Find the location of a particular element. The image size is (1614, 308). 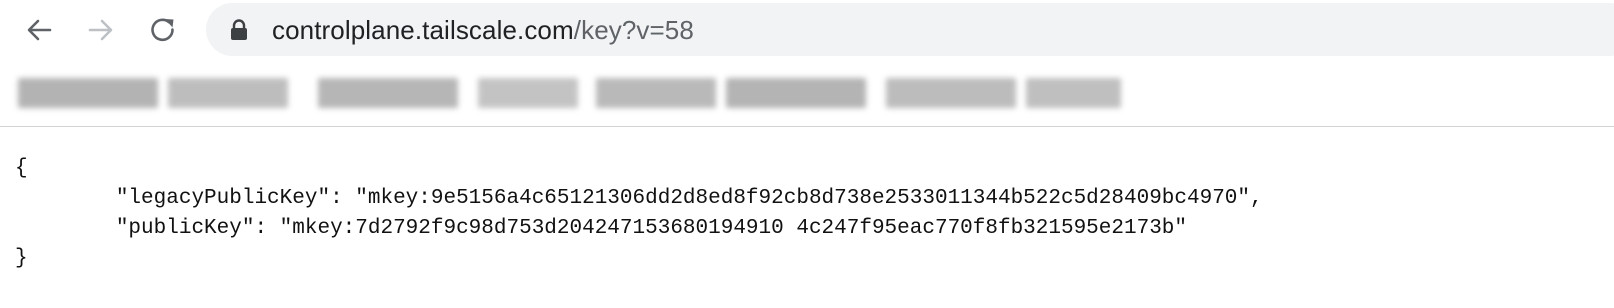

reload-button is located at coordinates (163, 30).